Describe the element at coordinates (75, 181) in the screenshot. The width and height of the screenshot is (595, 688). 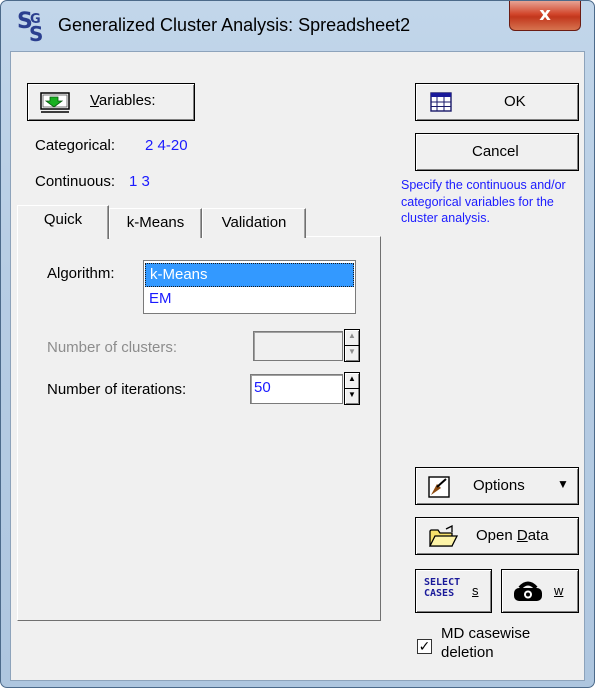
I see `continuous-label: Continuous:` at that location.